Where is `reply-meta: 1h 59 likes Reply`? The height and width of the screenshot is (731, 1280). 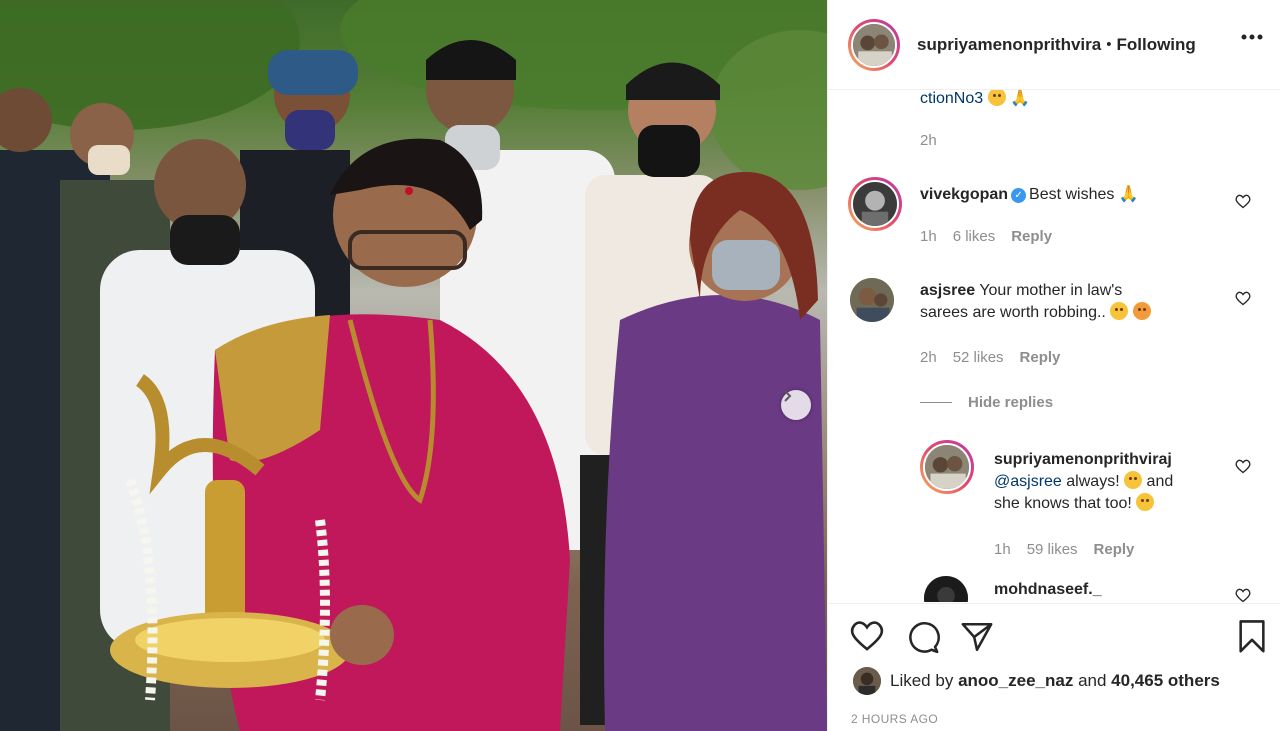 reply-meta: 1h 59 likes Reply is located at coordinates (1064, 549).